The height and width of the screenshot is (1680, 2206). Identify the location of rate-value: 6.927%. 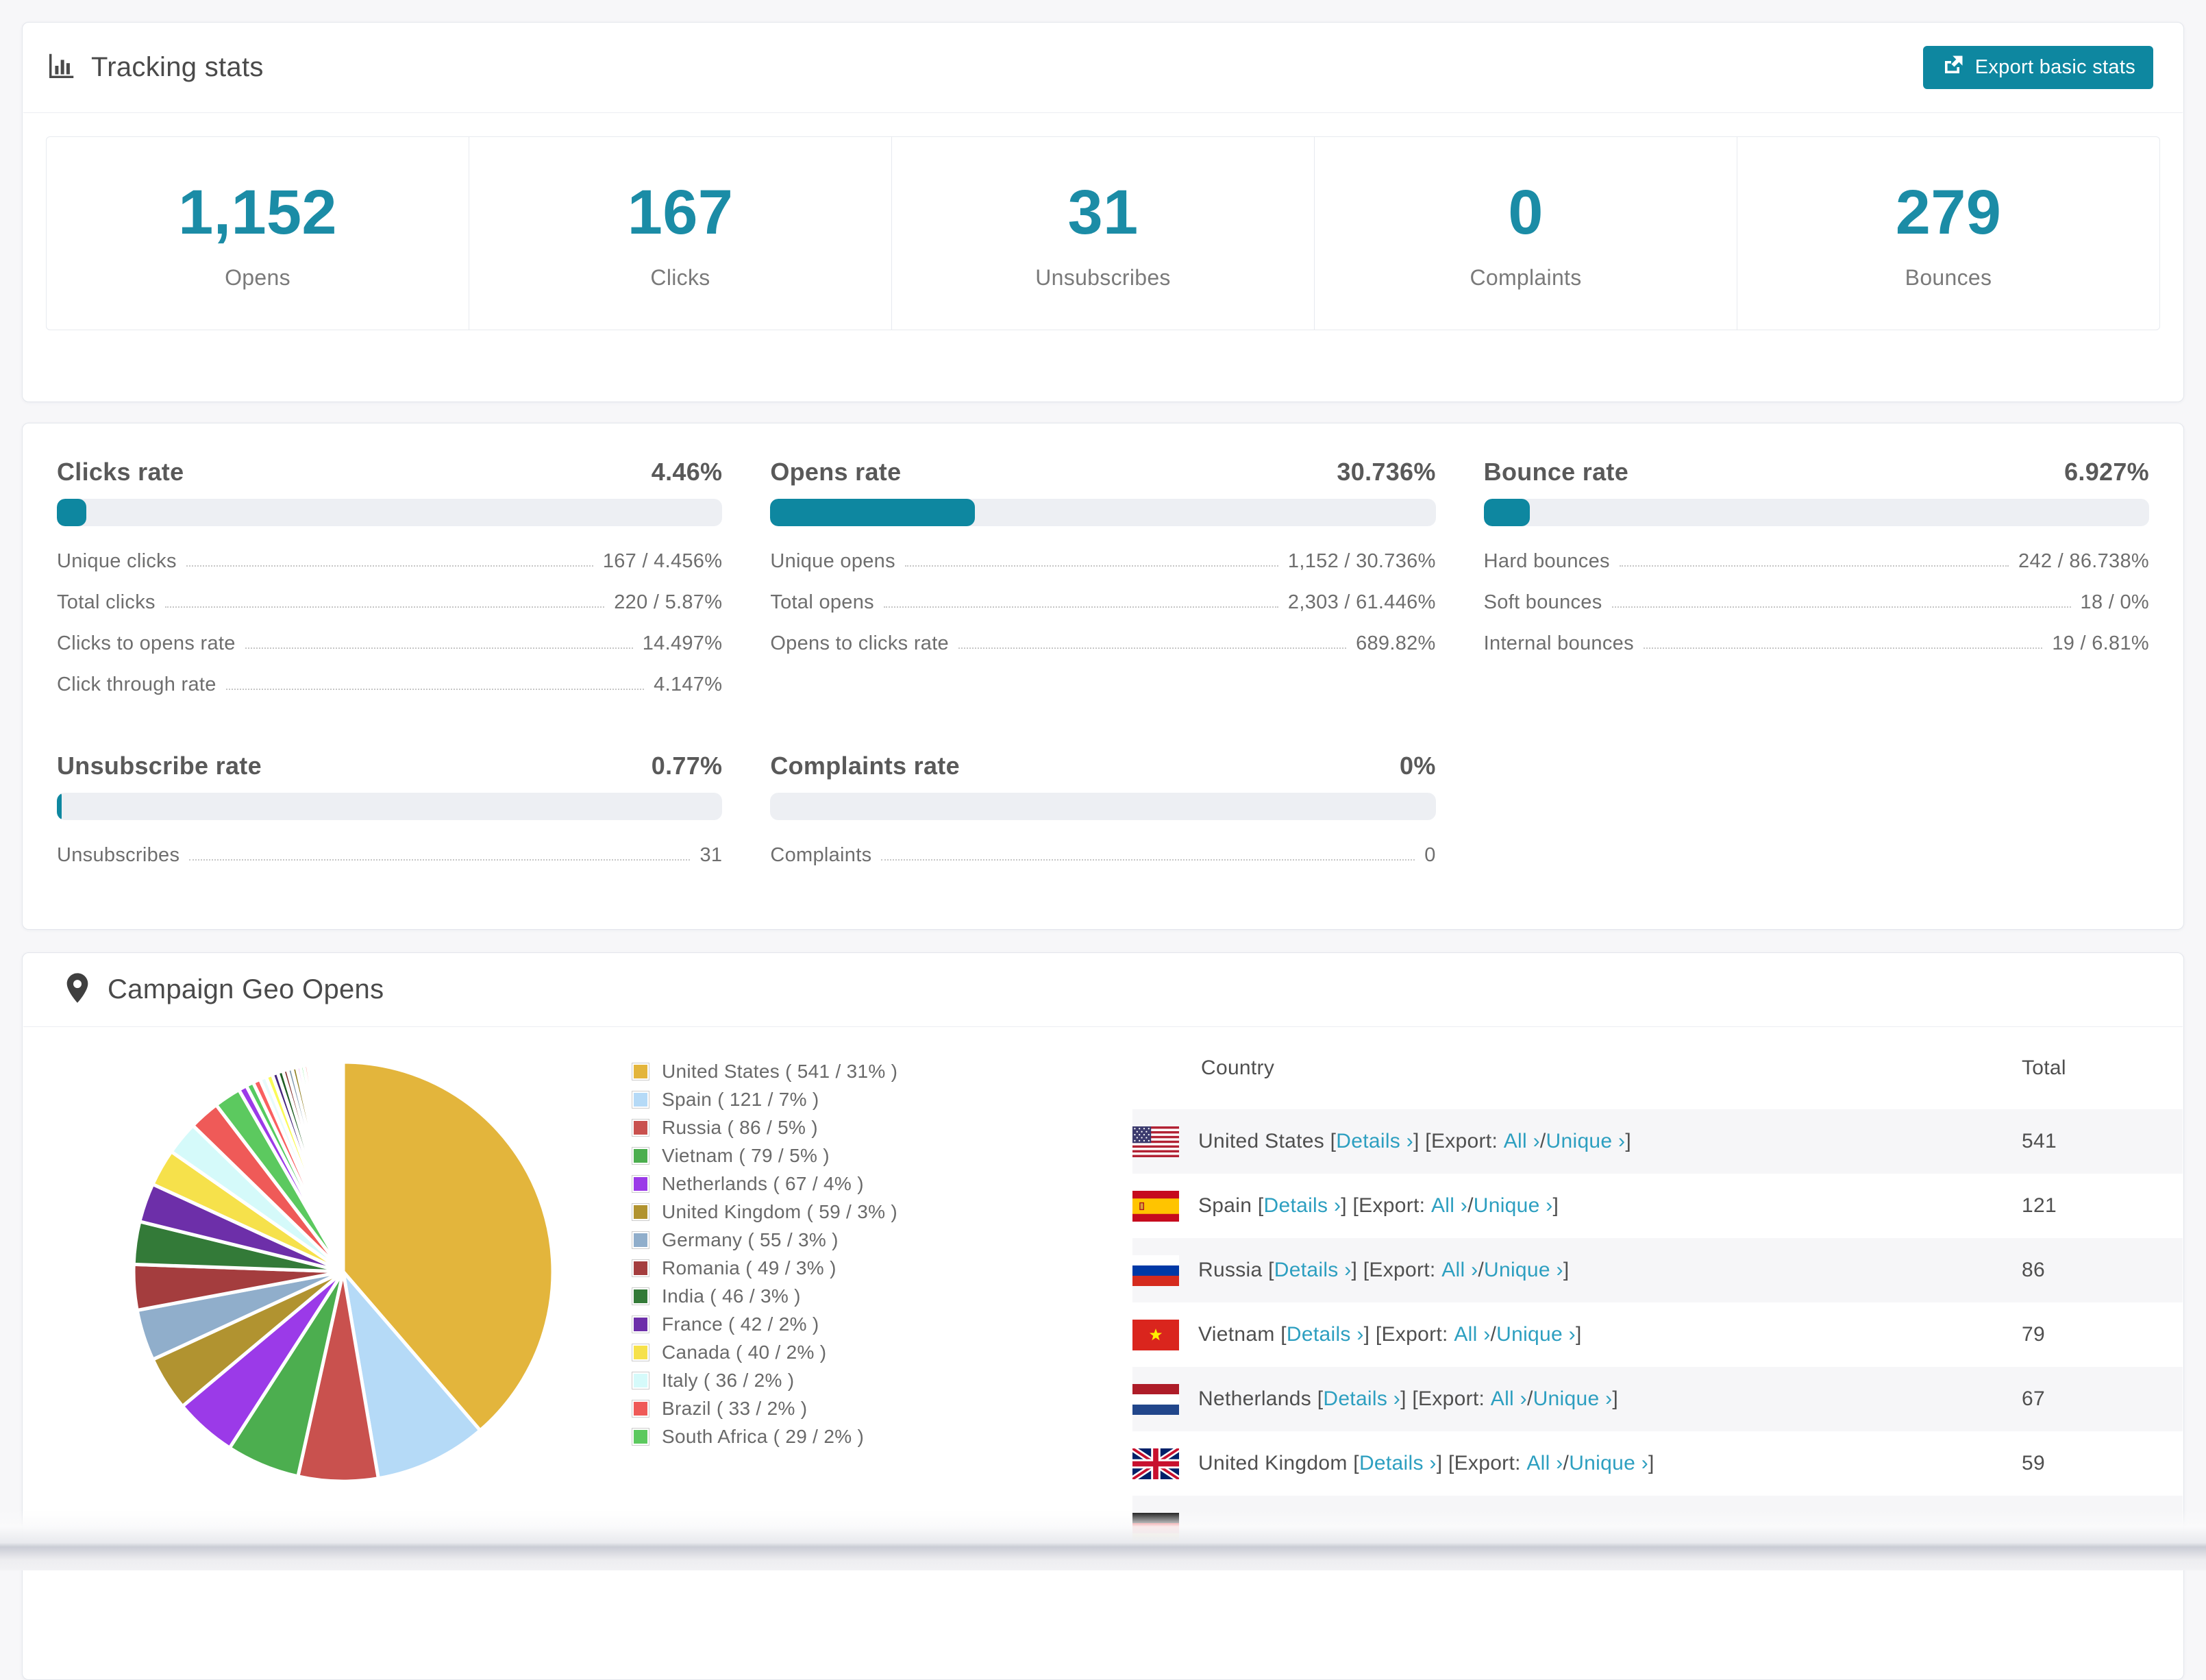
(2106, 472).